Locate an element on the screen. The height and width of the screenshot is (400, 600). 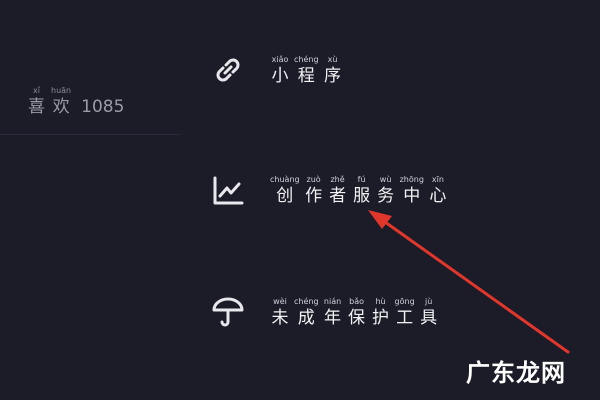
annotation-arrow is located at coordinates (469, 282).